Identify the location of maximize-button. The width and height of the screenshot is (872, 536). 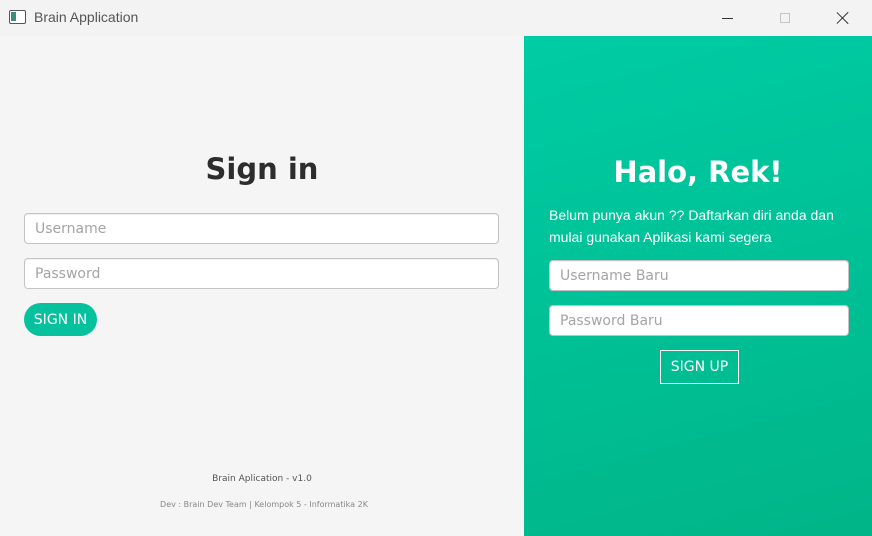
(785, 18).